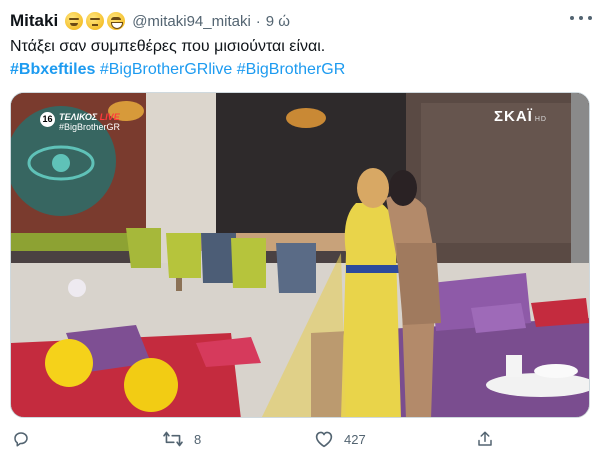 This screenshot has height=465, width=608. What do you see at coordinates (291, 69) in the screenshot?
I see `hashtag-link: #BigBrotherGR` at bounding box center [291, 69].